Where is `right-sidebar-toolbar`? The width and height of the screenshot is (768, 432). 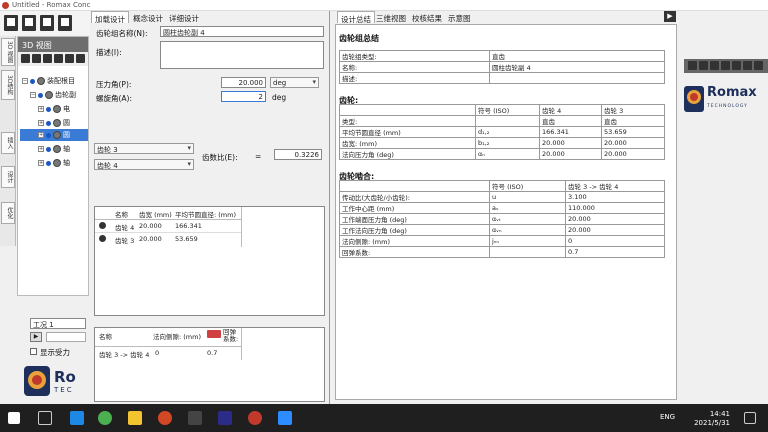 right-sidebar-toolbar is located at coordinates (726, 66).